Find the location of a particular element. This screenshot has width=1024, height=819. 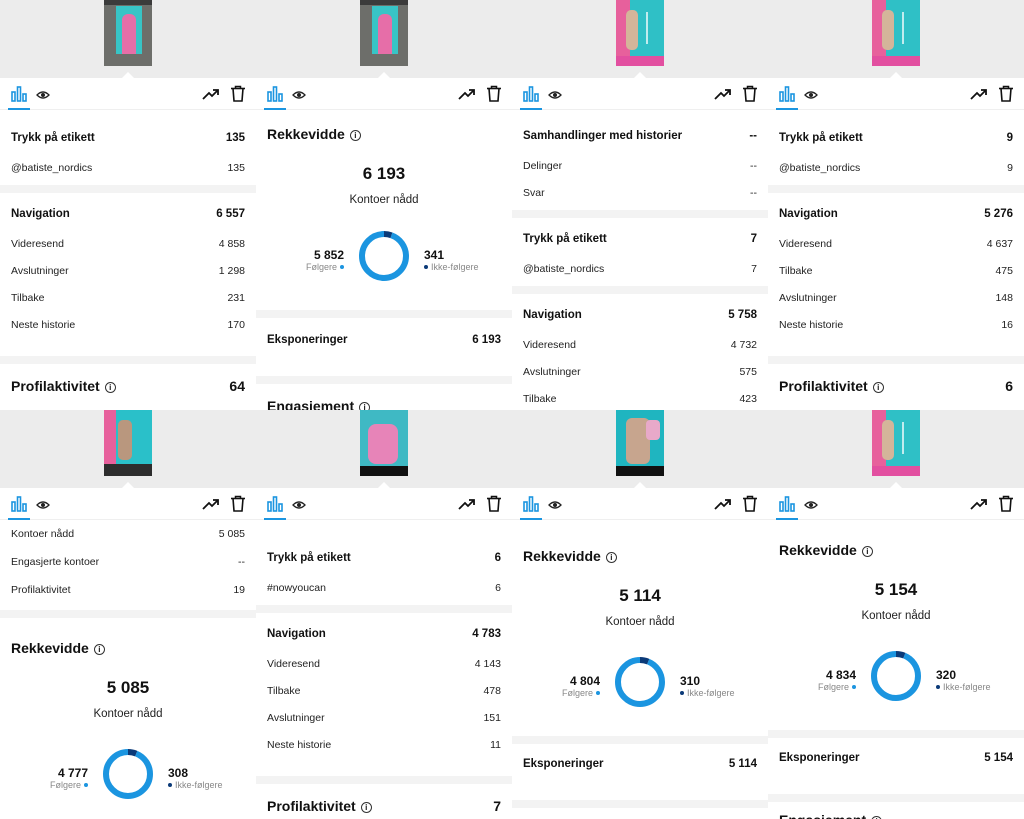

metric-label: Navigation is located at coordinates (552, 315).